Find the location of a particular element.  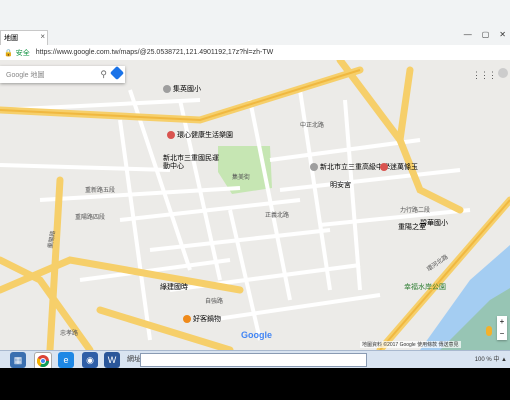

poi-health-park: 環心健康生活樂園 is located at coordinates (200, 135).